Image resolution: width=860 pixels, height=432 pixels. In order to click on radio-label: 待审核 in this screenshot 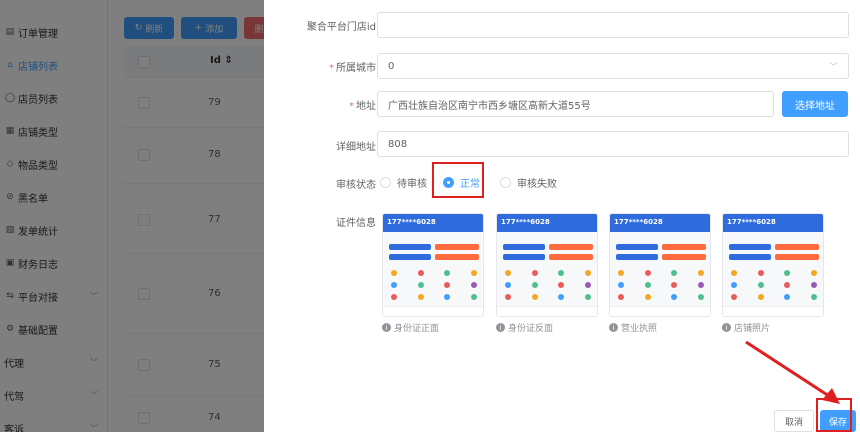, I will do `click(412, 184)`.